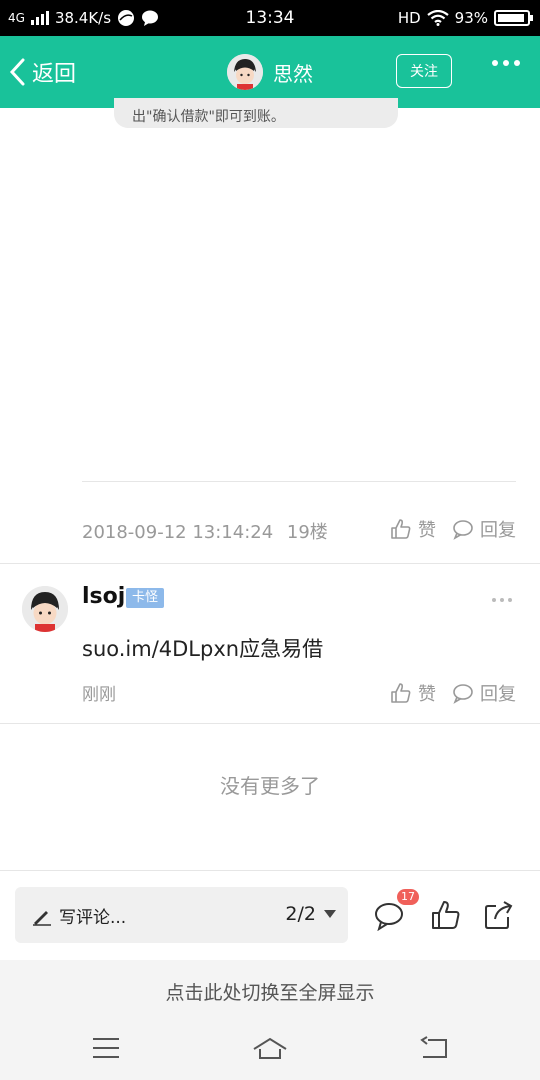 This screenshot has height=1080, width=540. I want to click on caret-down-icon, so click(330, 914).